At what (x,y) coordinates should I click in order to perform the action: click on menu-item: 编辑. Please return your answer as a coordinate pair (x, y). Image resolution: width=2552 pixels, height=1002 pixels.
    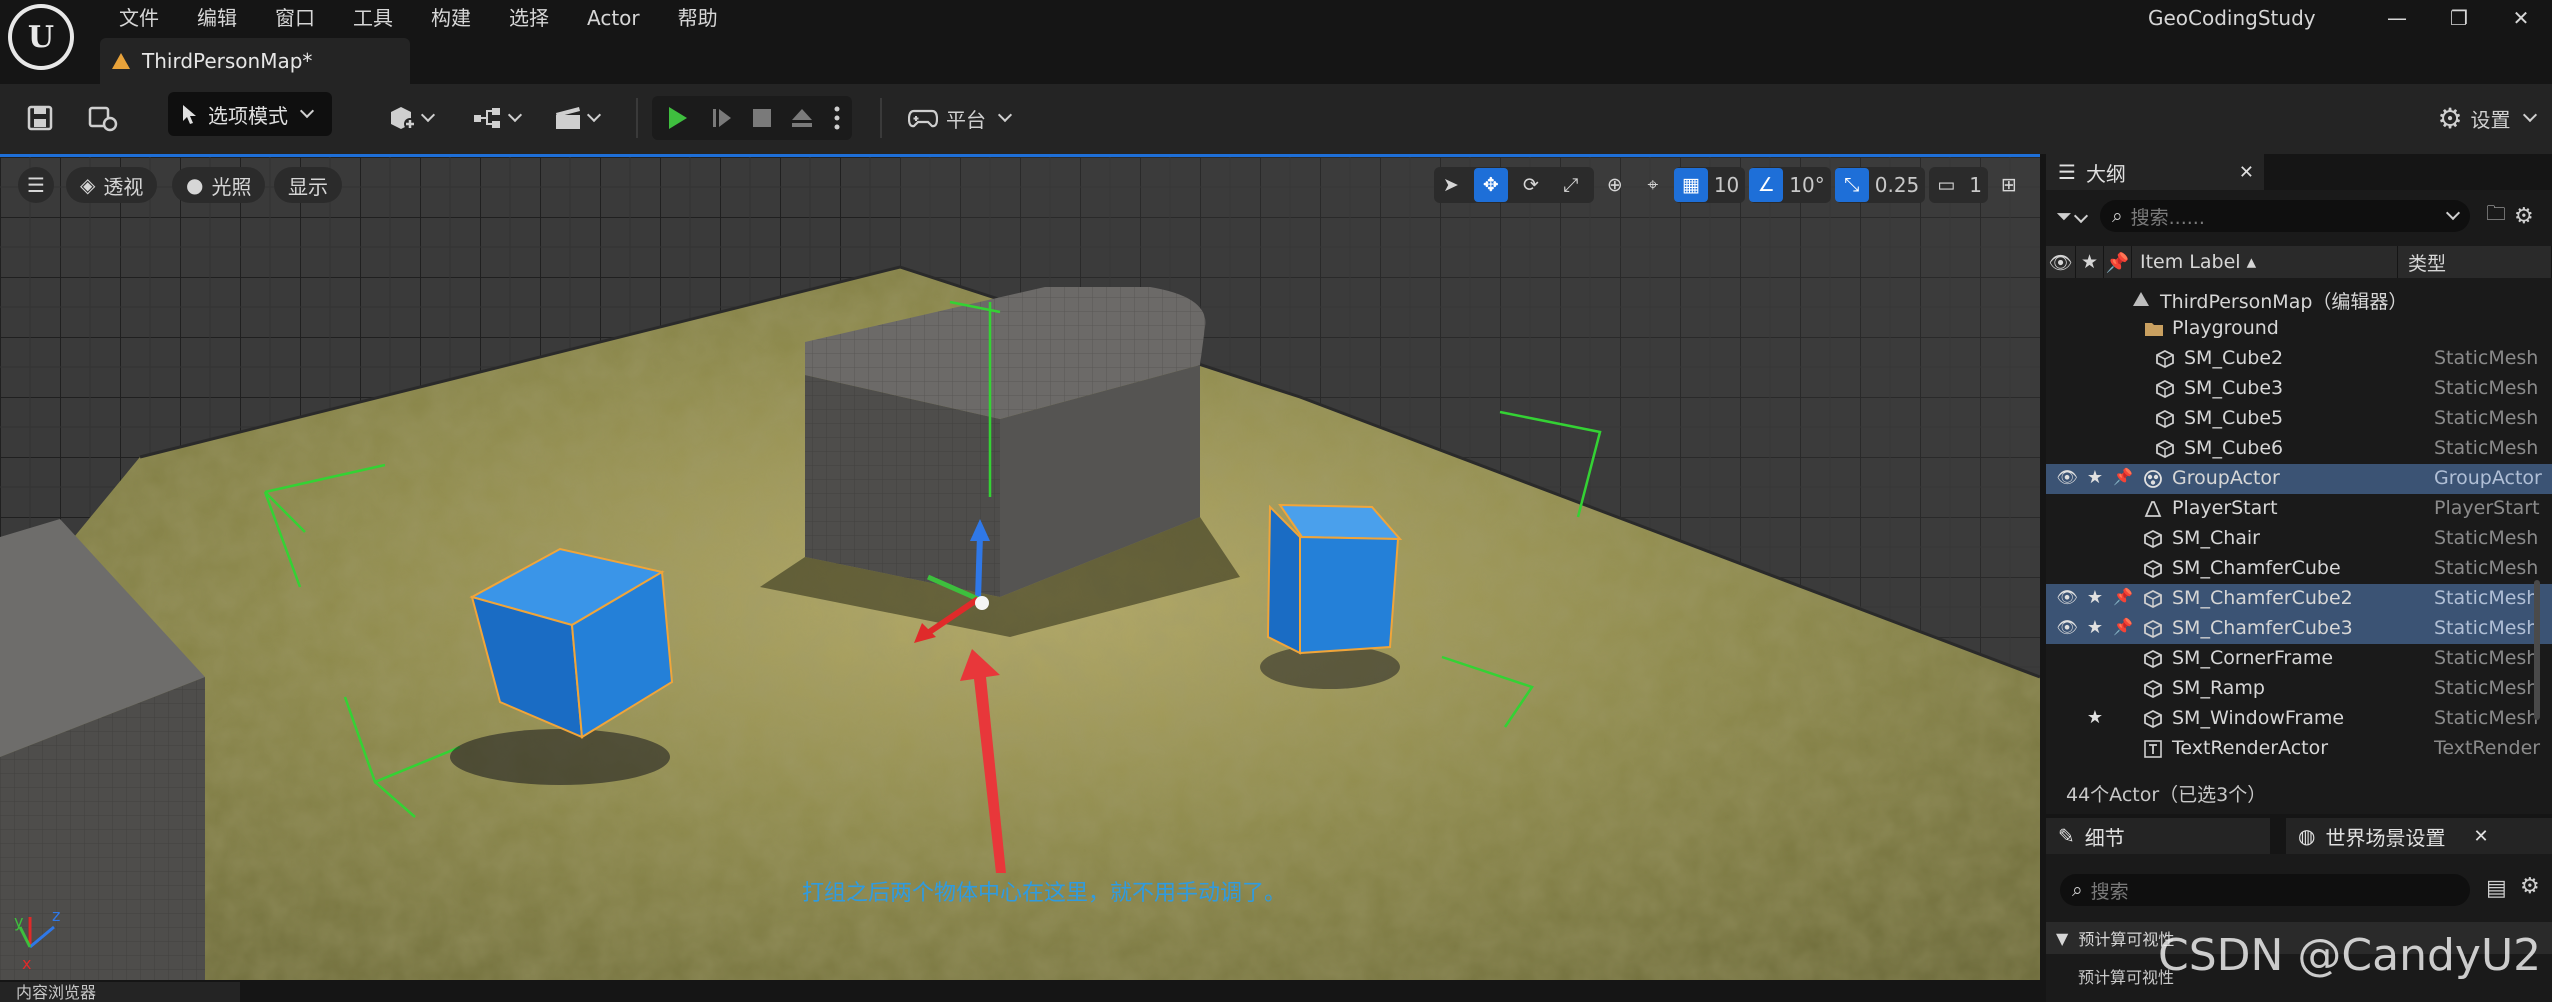
    Looking at the image, I should click on (217, 18).